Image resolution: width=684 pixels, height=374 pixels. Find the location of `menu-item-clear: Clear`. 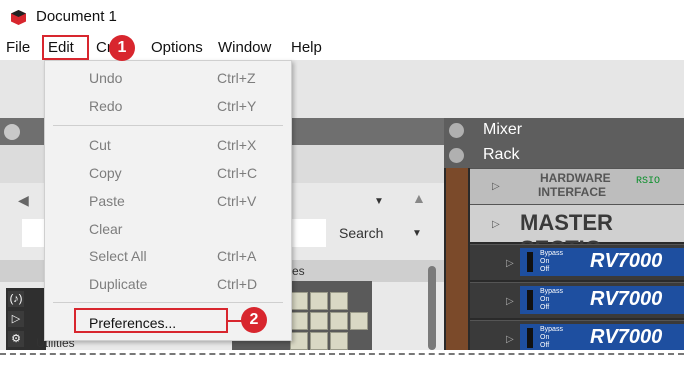

menu-item-clear: Clear is located at coordinates (105, 229).